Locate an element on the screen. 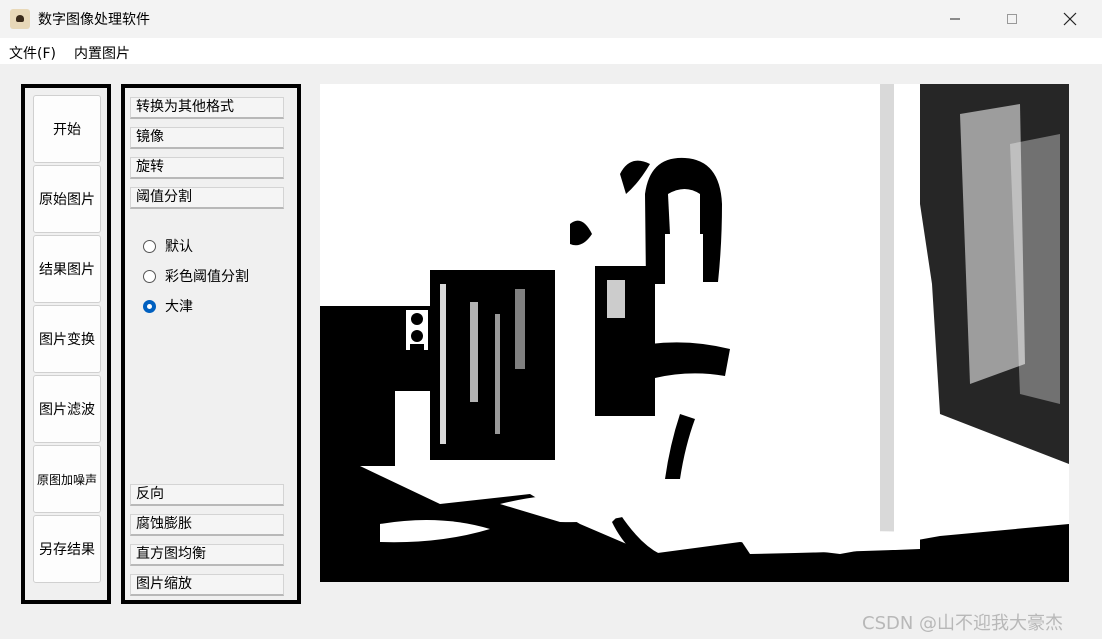 Image resolution: width=1102 pixels, height=639 pixels. app-icon is located at coordinates (20, 19).